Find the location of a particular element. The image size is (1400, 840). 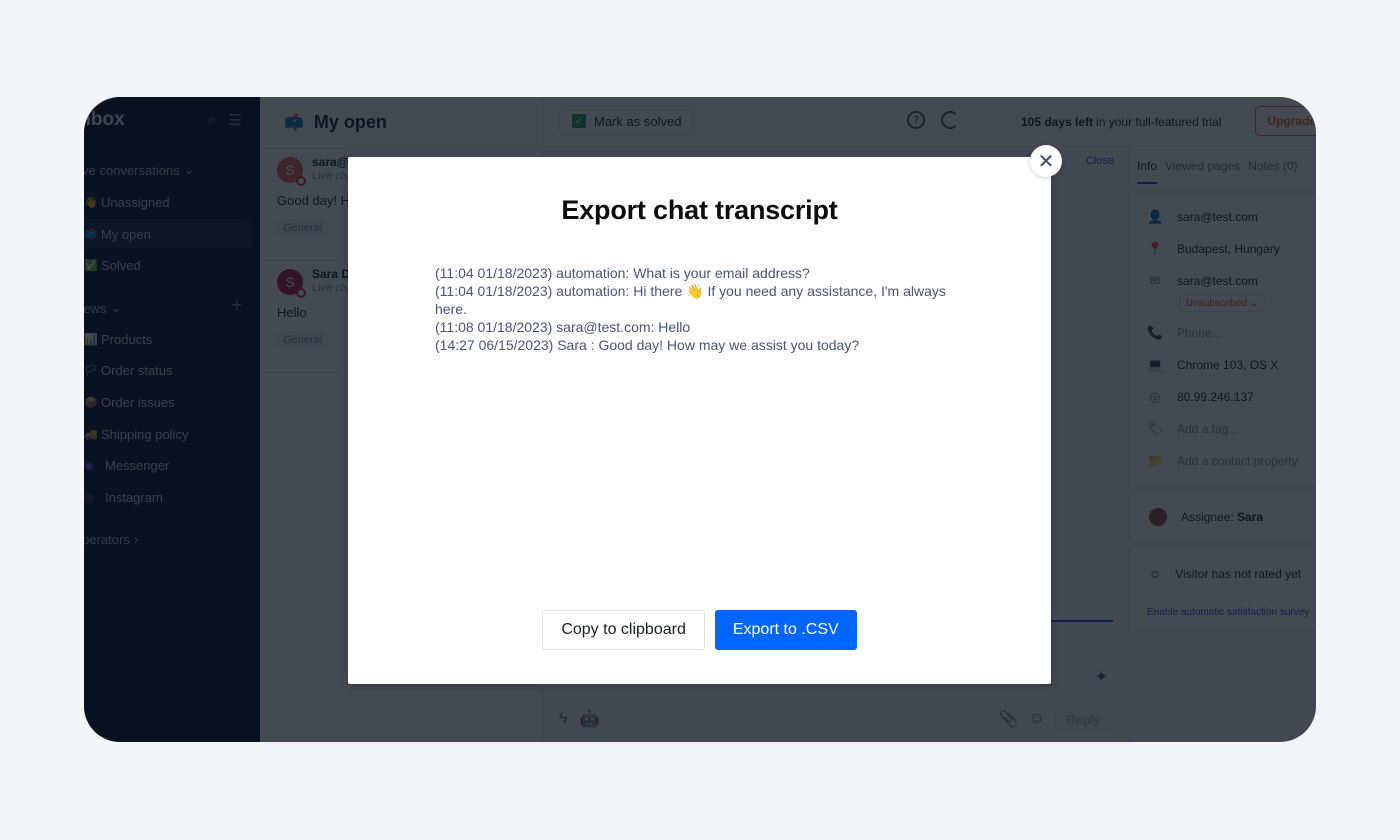

close-icon: ✕ is located at coordinates (1046, 161).